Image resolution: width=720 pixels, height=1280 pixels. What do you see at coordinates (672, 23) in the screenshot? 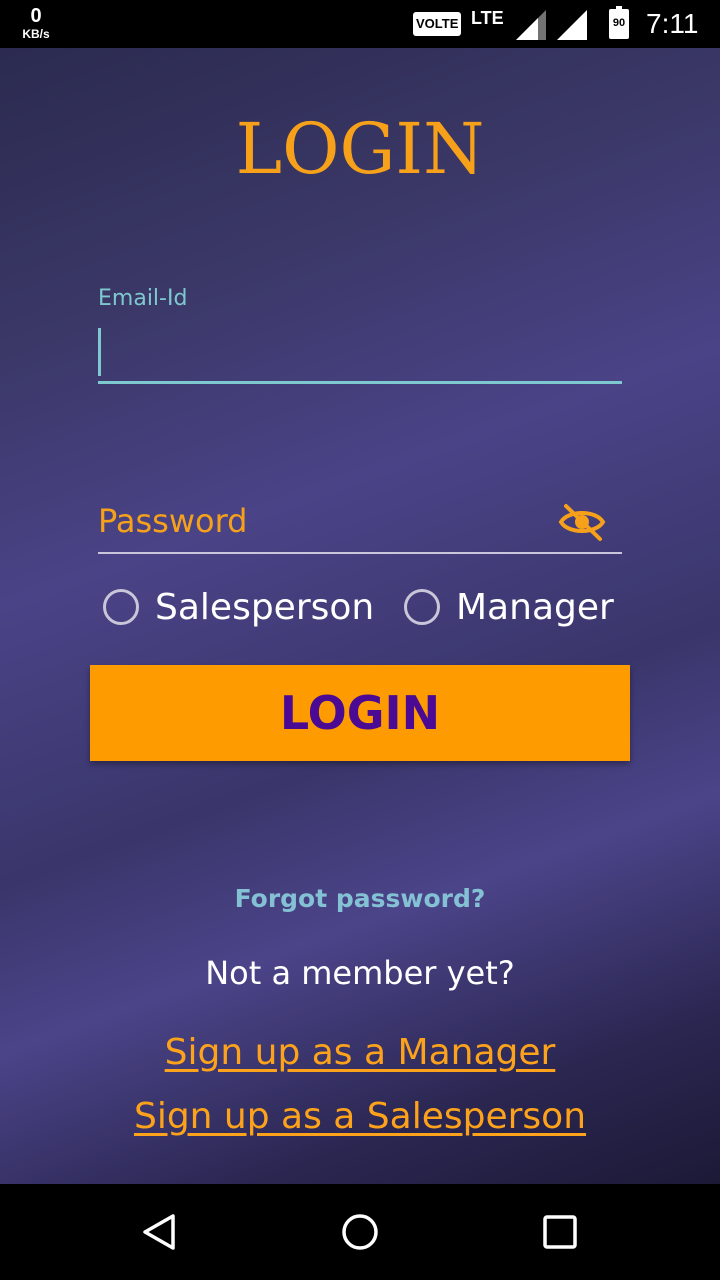
I see `clock: 7:11` at bounding box center [672, 23].